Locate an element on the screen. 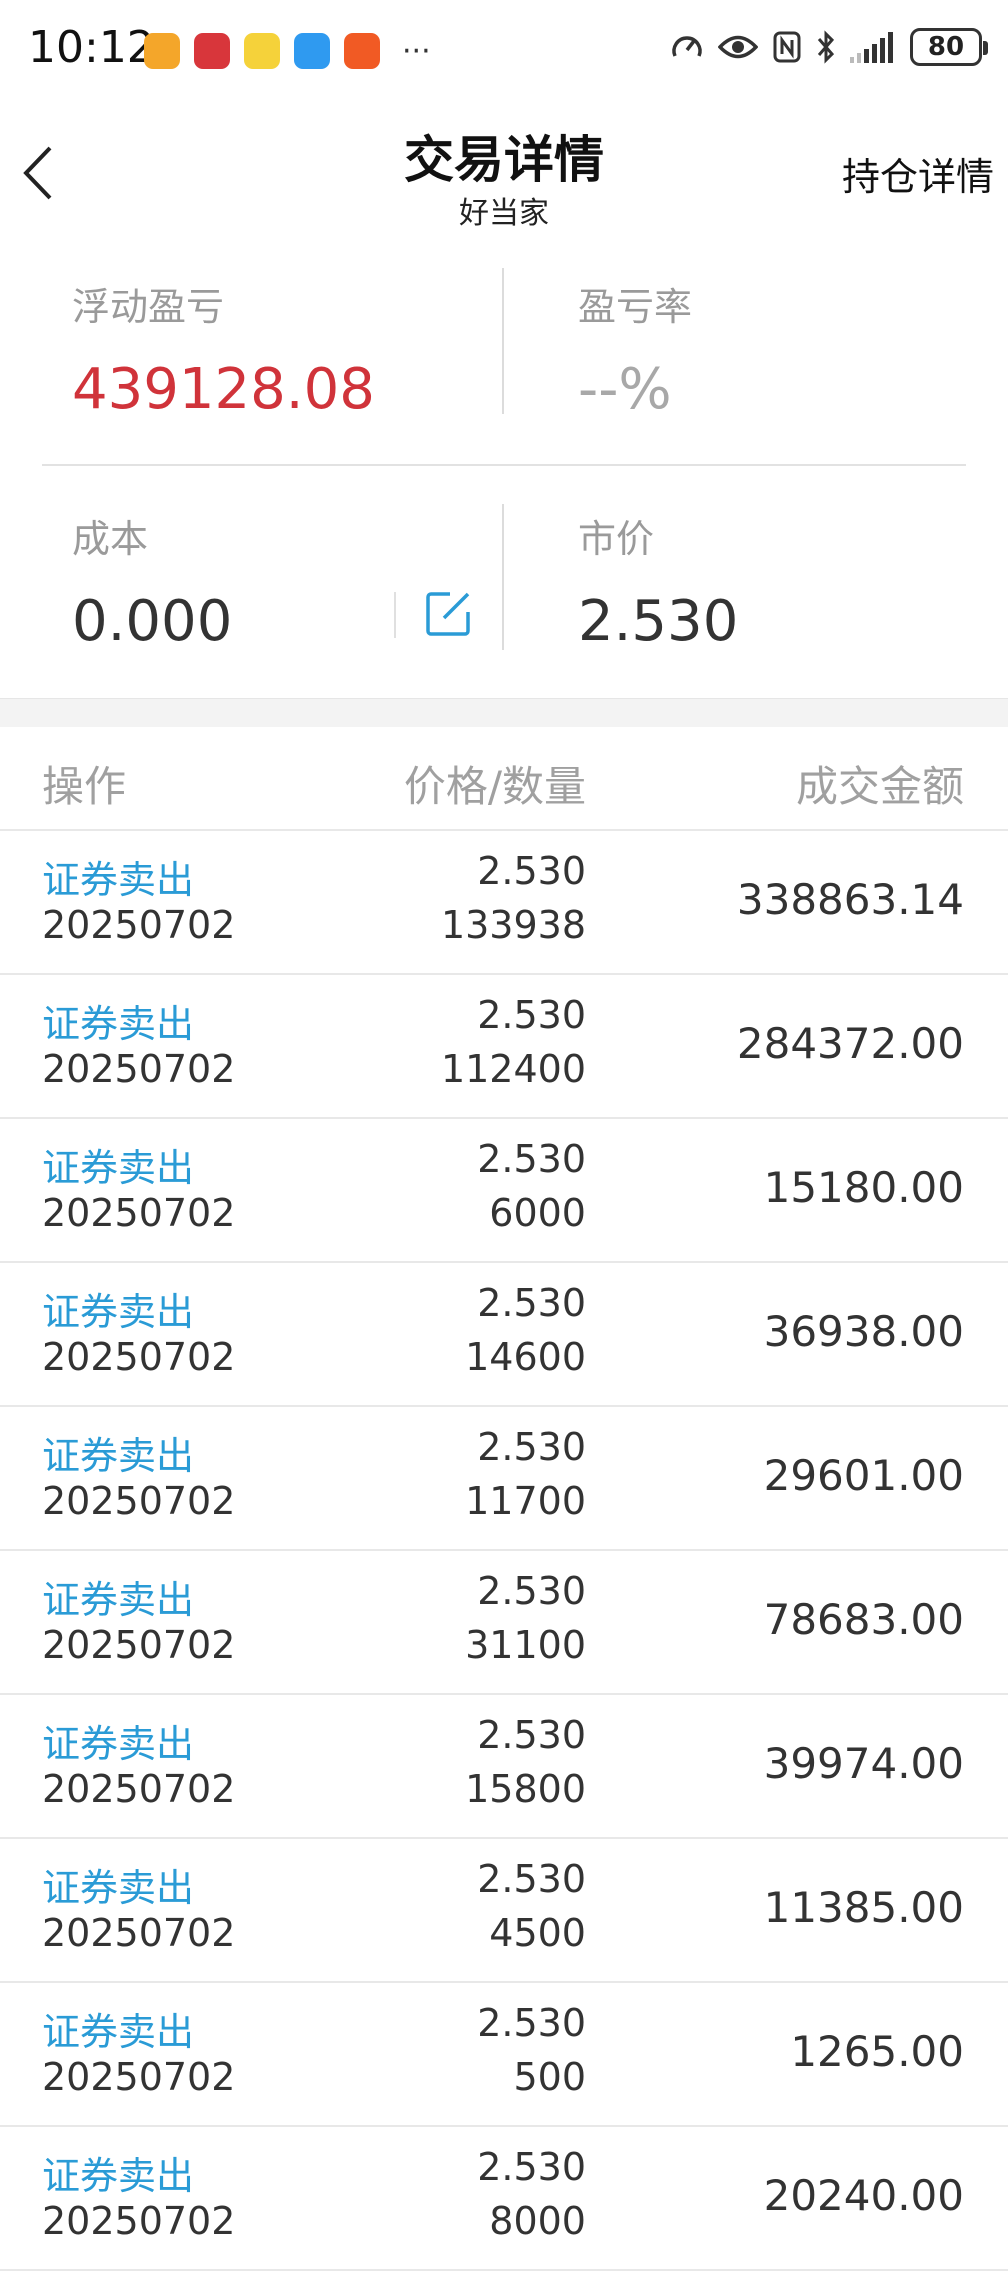  nav-header: 交易详情 好当家 持仓详情 is located at coordinates (504, 173).